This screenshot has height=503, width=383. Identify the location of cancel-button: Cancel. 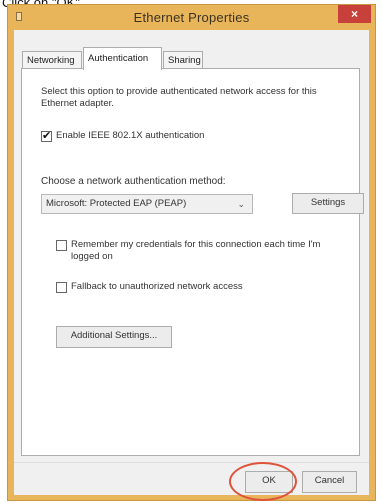
(329, 482).